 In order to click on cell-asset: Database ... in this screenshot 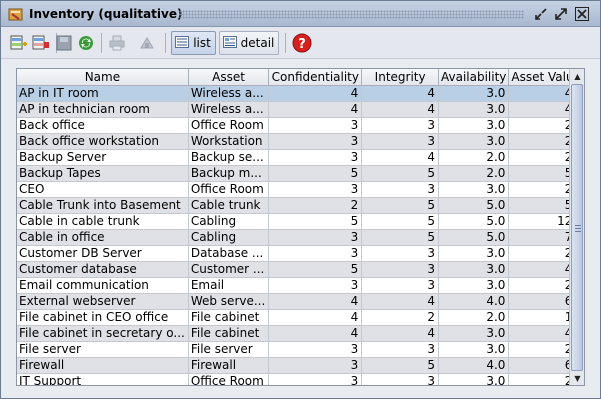, I will do `click(229, 253)`.